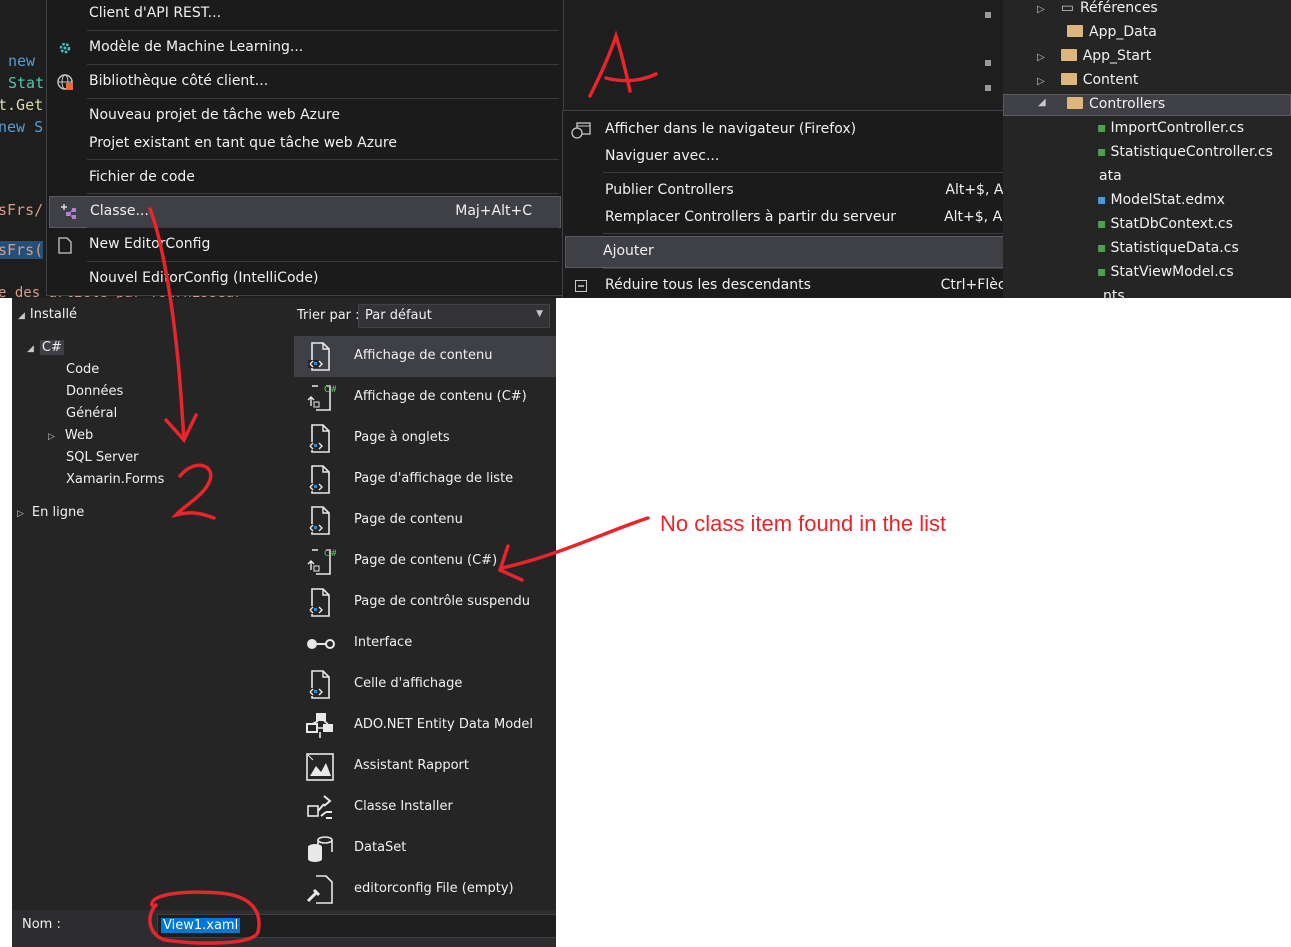 This screenshot has width=1291, height=947. I want to click on annotation-arrow-down, so click(167, 323).